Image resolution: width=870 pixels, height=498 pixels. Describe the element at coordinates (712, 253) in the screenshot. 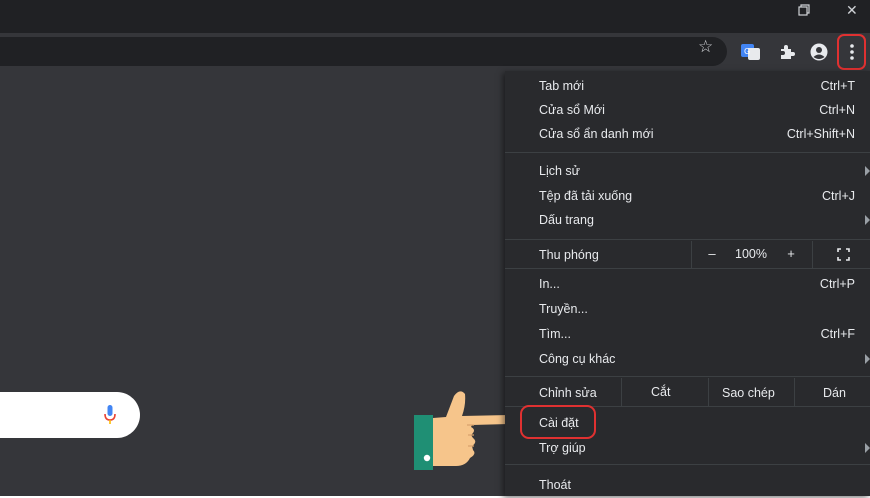

I see `zoom-out-button: –` at that location.